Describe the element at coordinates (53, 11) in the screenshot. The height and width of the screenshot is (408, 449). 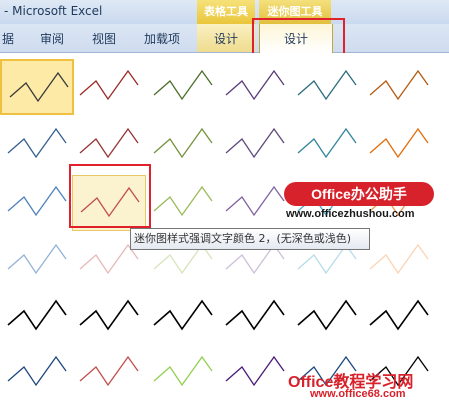
I see `window-title: - Microsoft Excel` at that location.